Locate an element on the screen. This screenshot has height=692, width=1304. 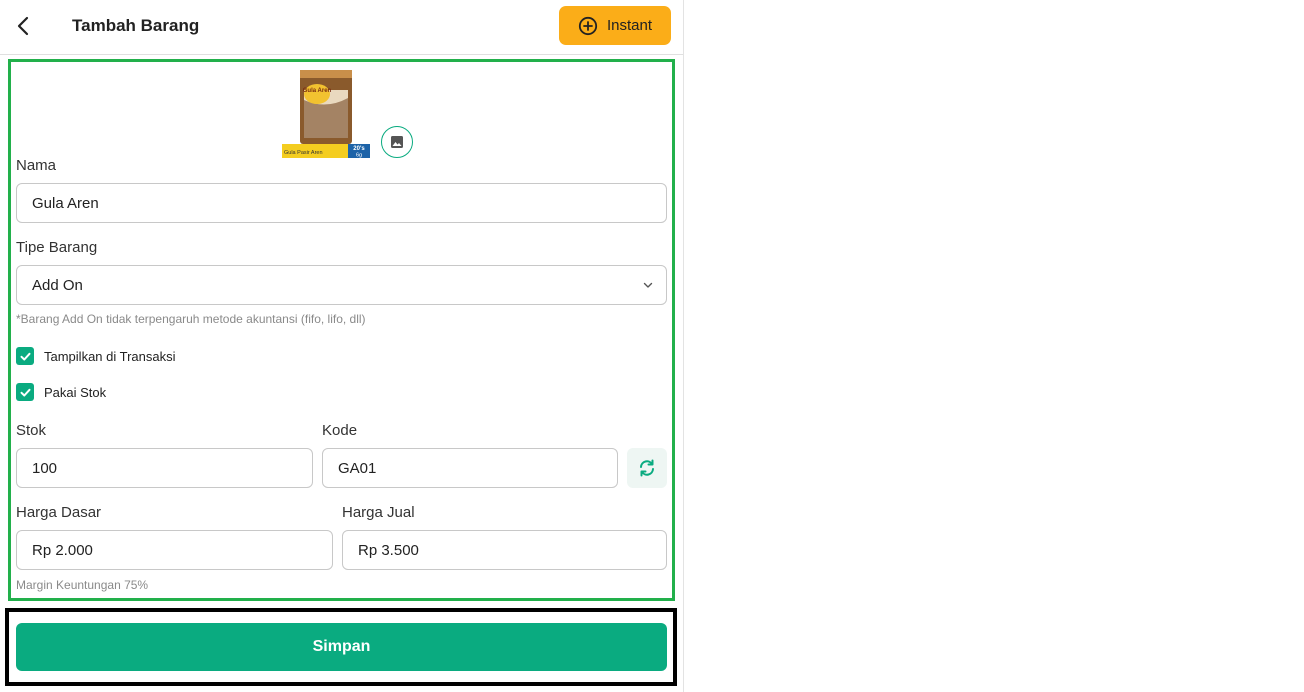
sell-price-input: Rp 3.500 is located at coordinates (504, 550).